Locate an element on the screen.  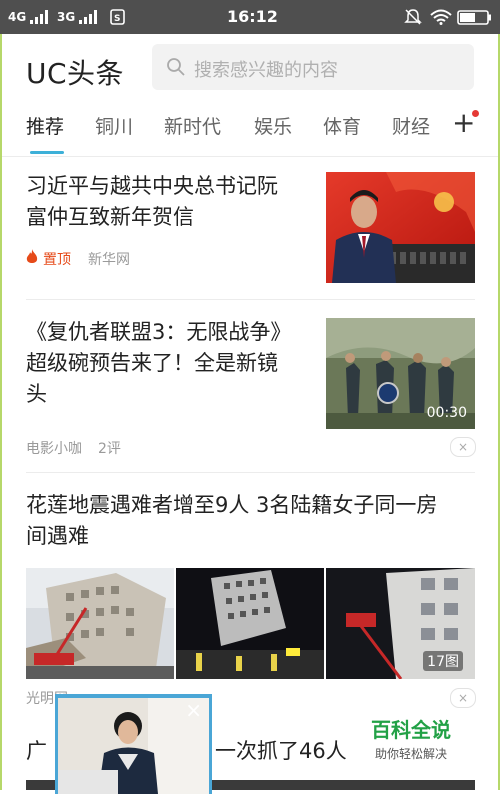
news-item-2: 《复仇者联盟3：无限战争》 超级碗预告来了！全是新镜 头 is located at coordinates (173, 363).